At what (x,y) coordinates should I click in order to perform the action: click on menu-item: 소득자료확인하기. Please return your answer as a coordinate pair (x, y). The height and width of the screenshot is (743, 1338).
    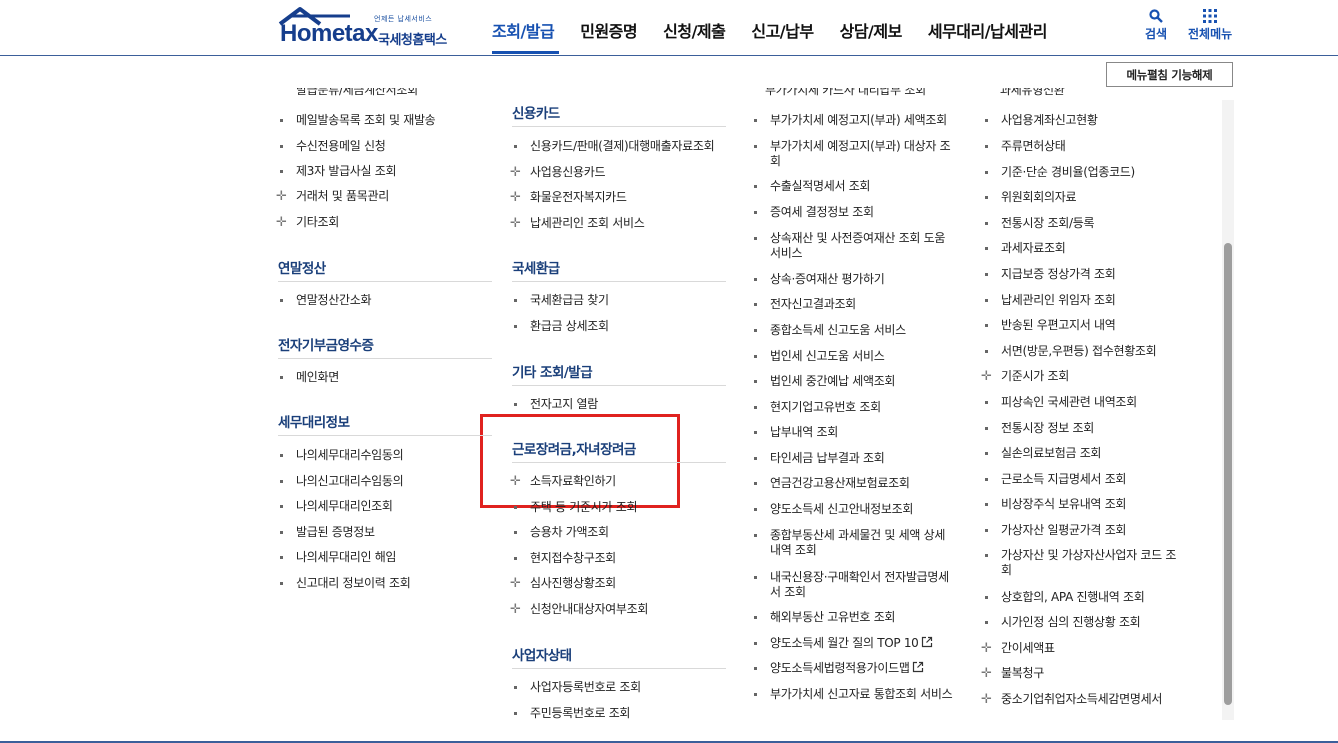
    Looking at the image, I should click on (573, 481).